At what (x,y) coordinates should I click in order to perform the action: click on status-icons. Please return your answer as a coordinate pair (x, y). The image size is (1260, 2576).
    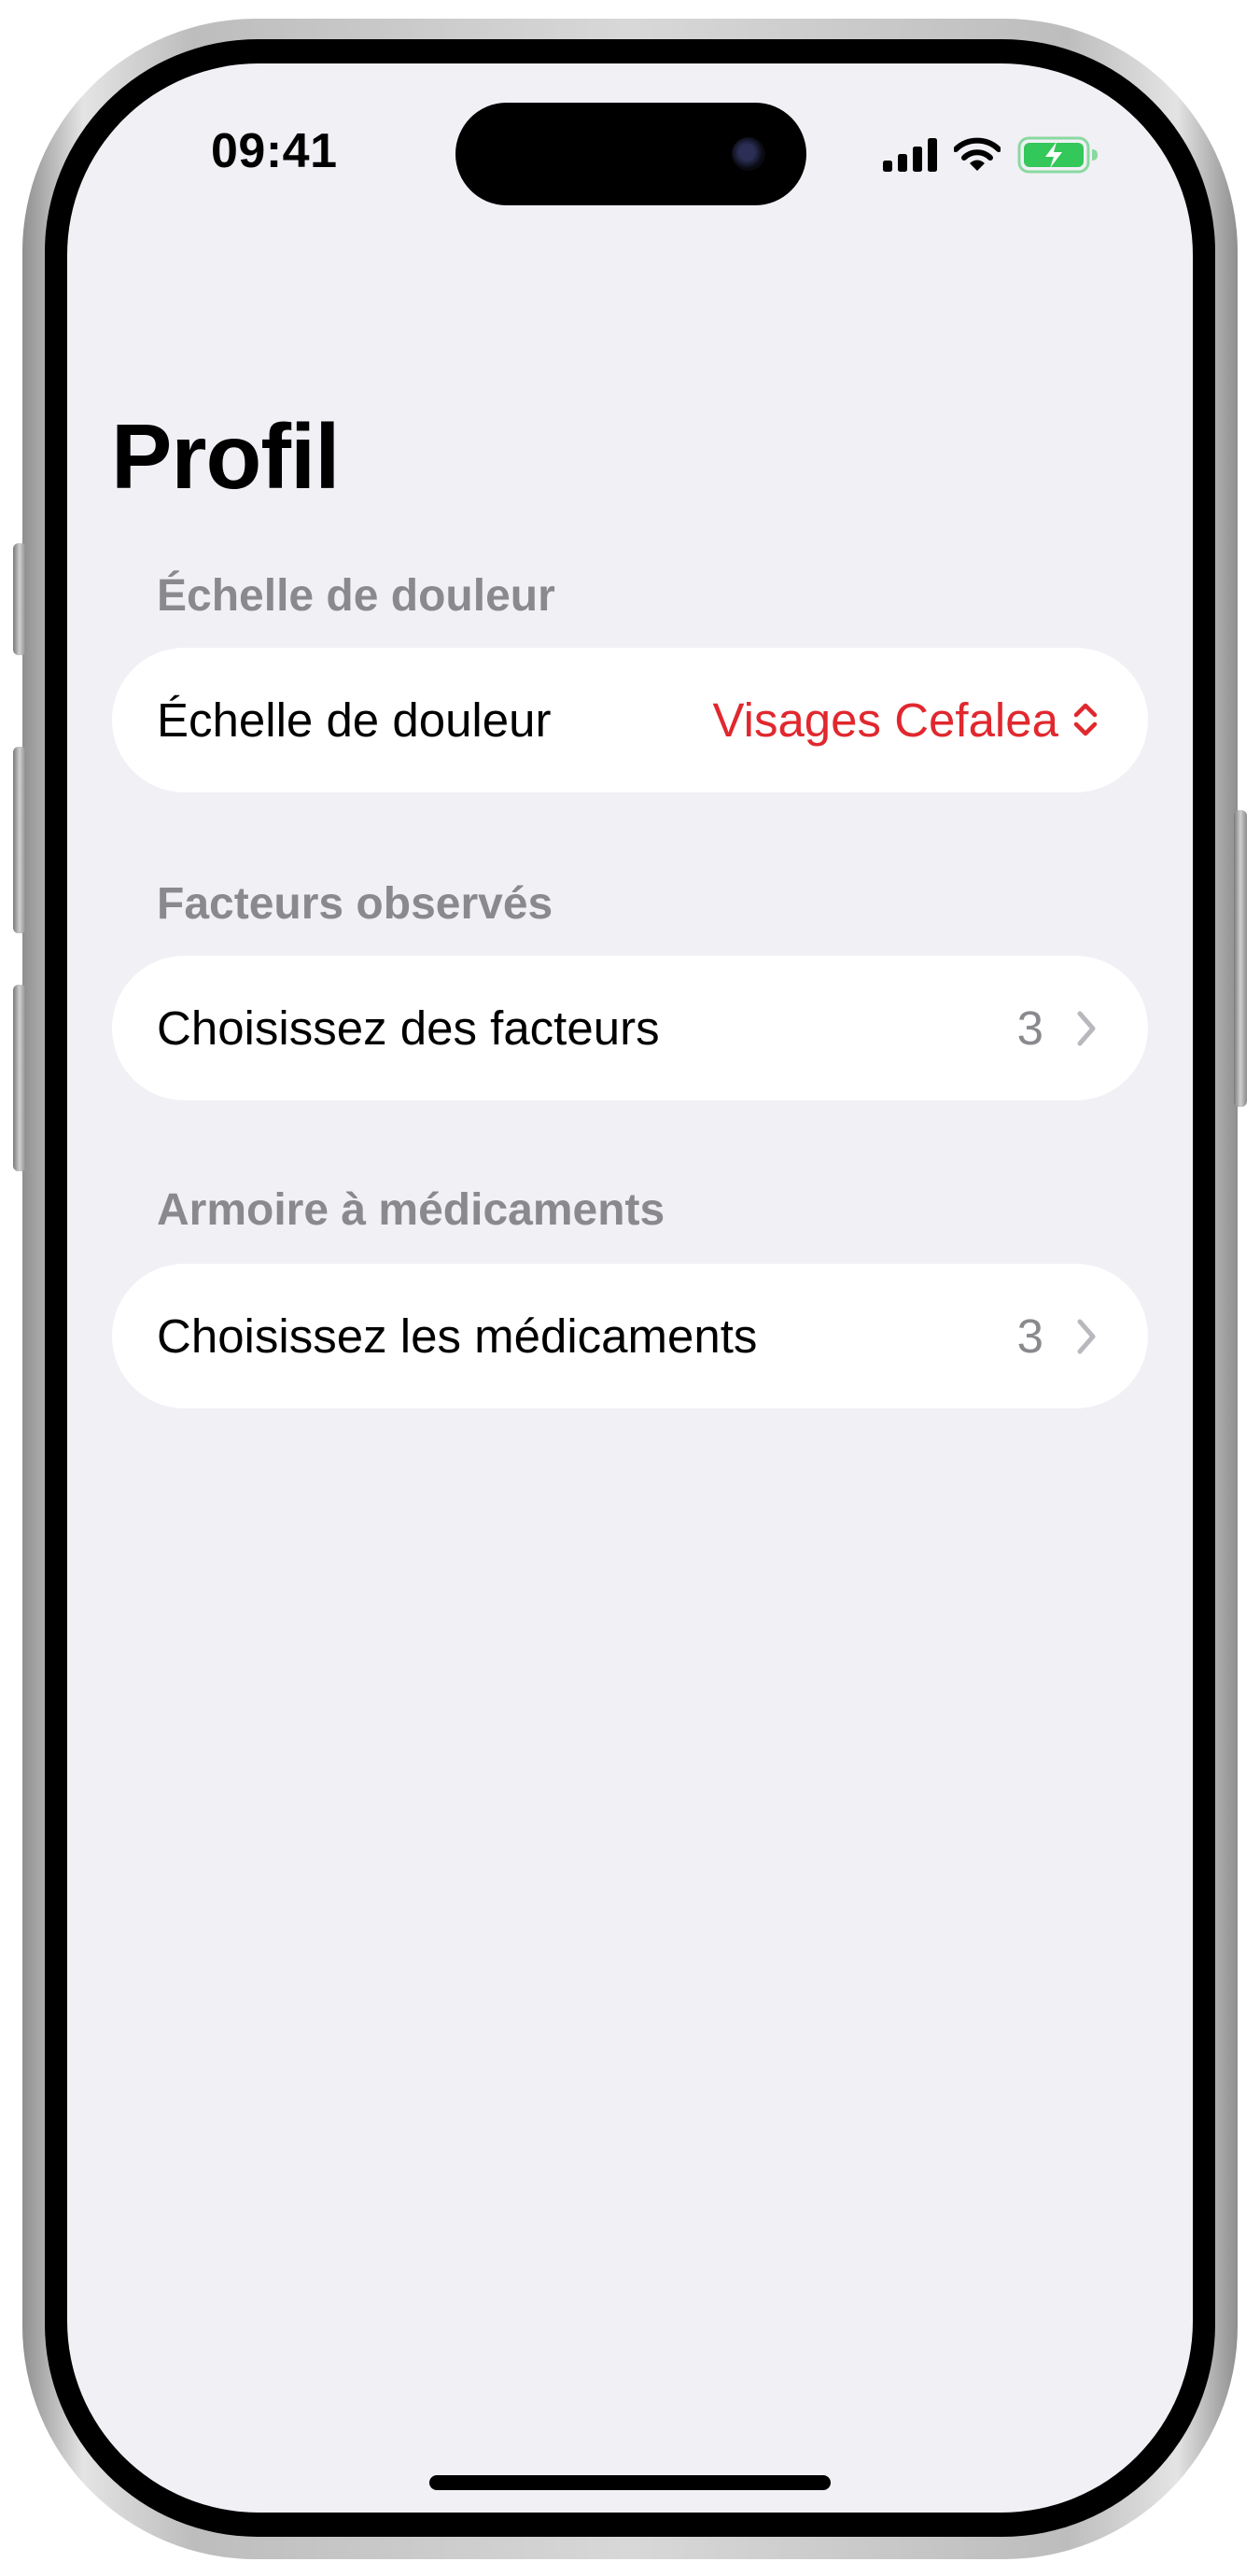
    Looking at the image, I should click on (991, 155).